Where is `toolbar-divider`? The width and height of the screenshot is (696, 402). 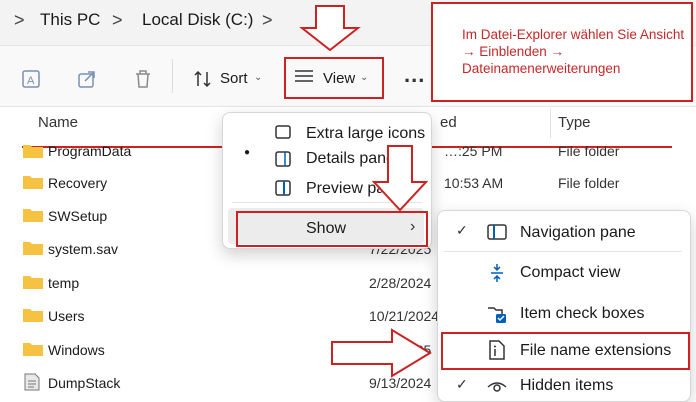
toolbar-divider is located at coordinates (172, 76).